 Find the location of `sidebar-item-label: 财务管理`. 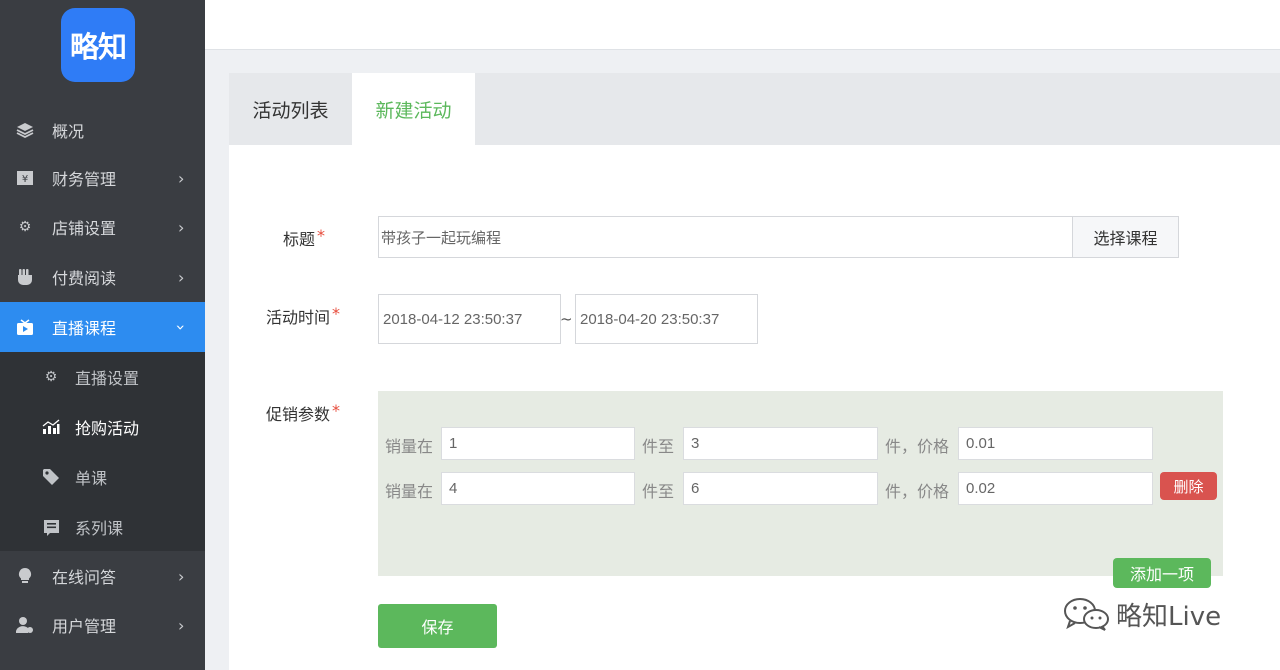

sidebar-item-label: 财务管理 is located at coordinates (84, 179).